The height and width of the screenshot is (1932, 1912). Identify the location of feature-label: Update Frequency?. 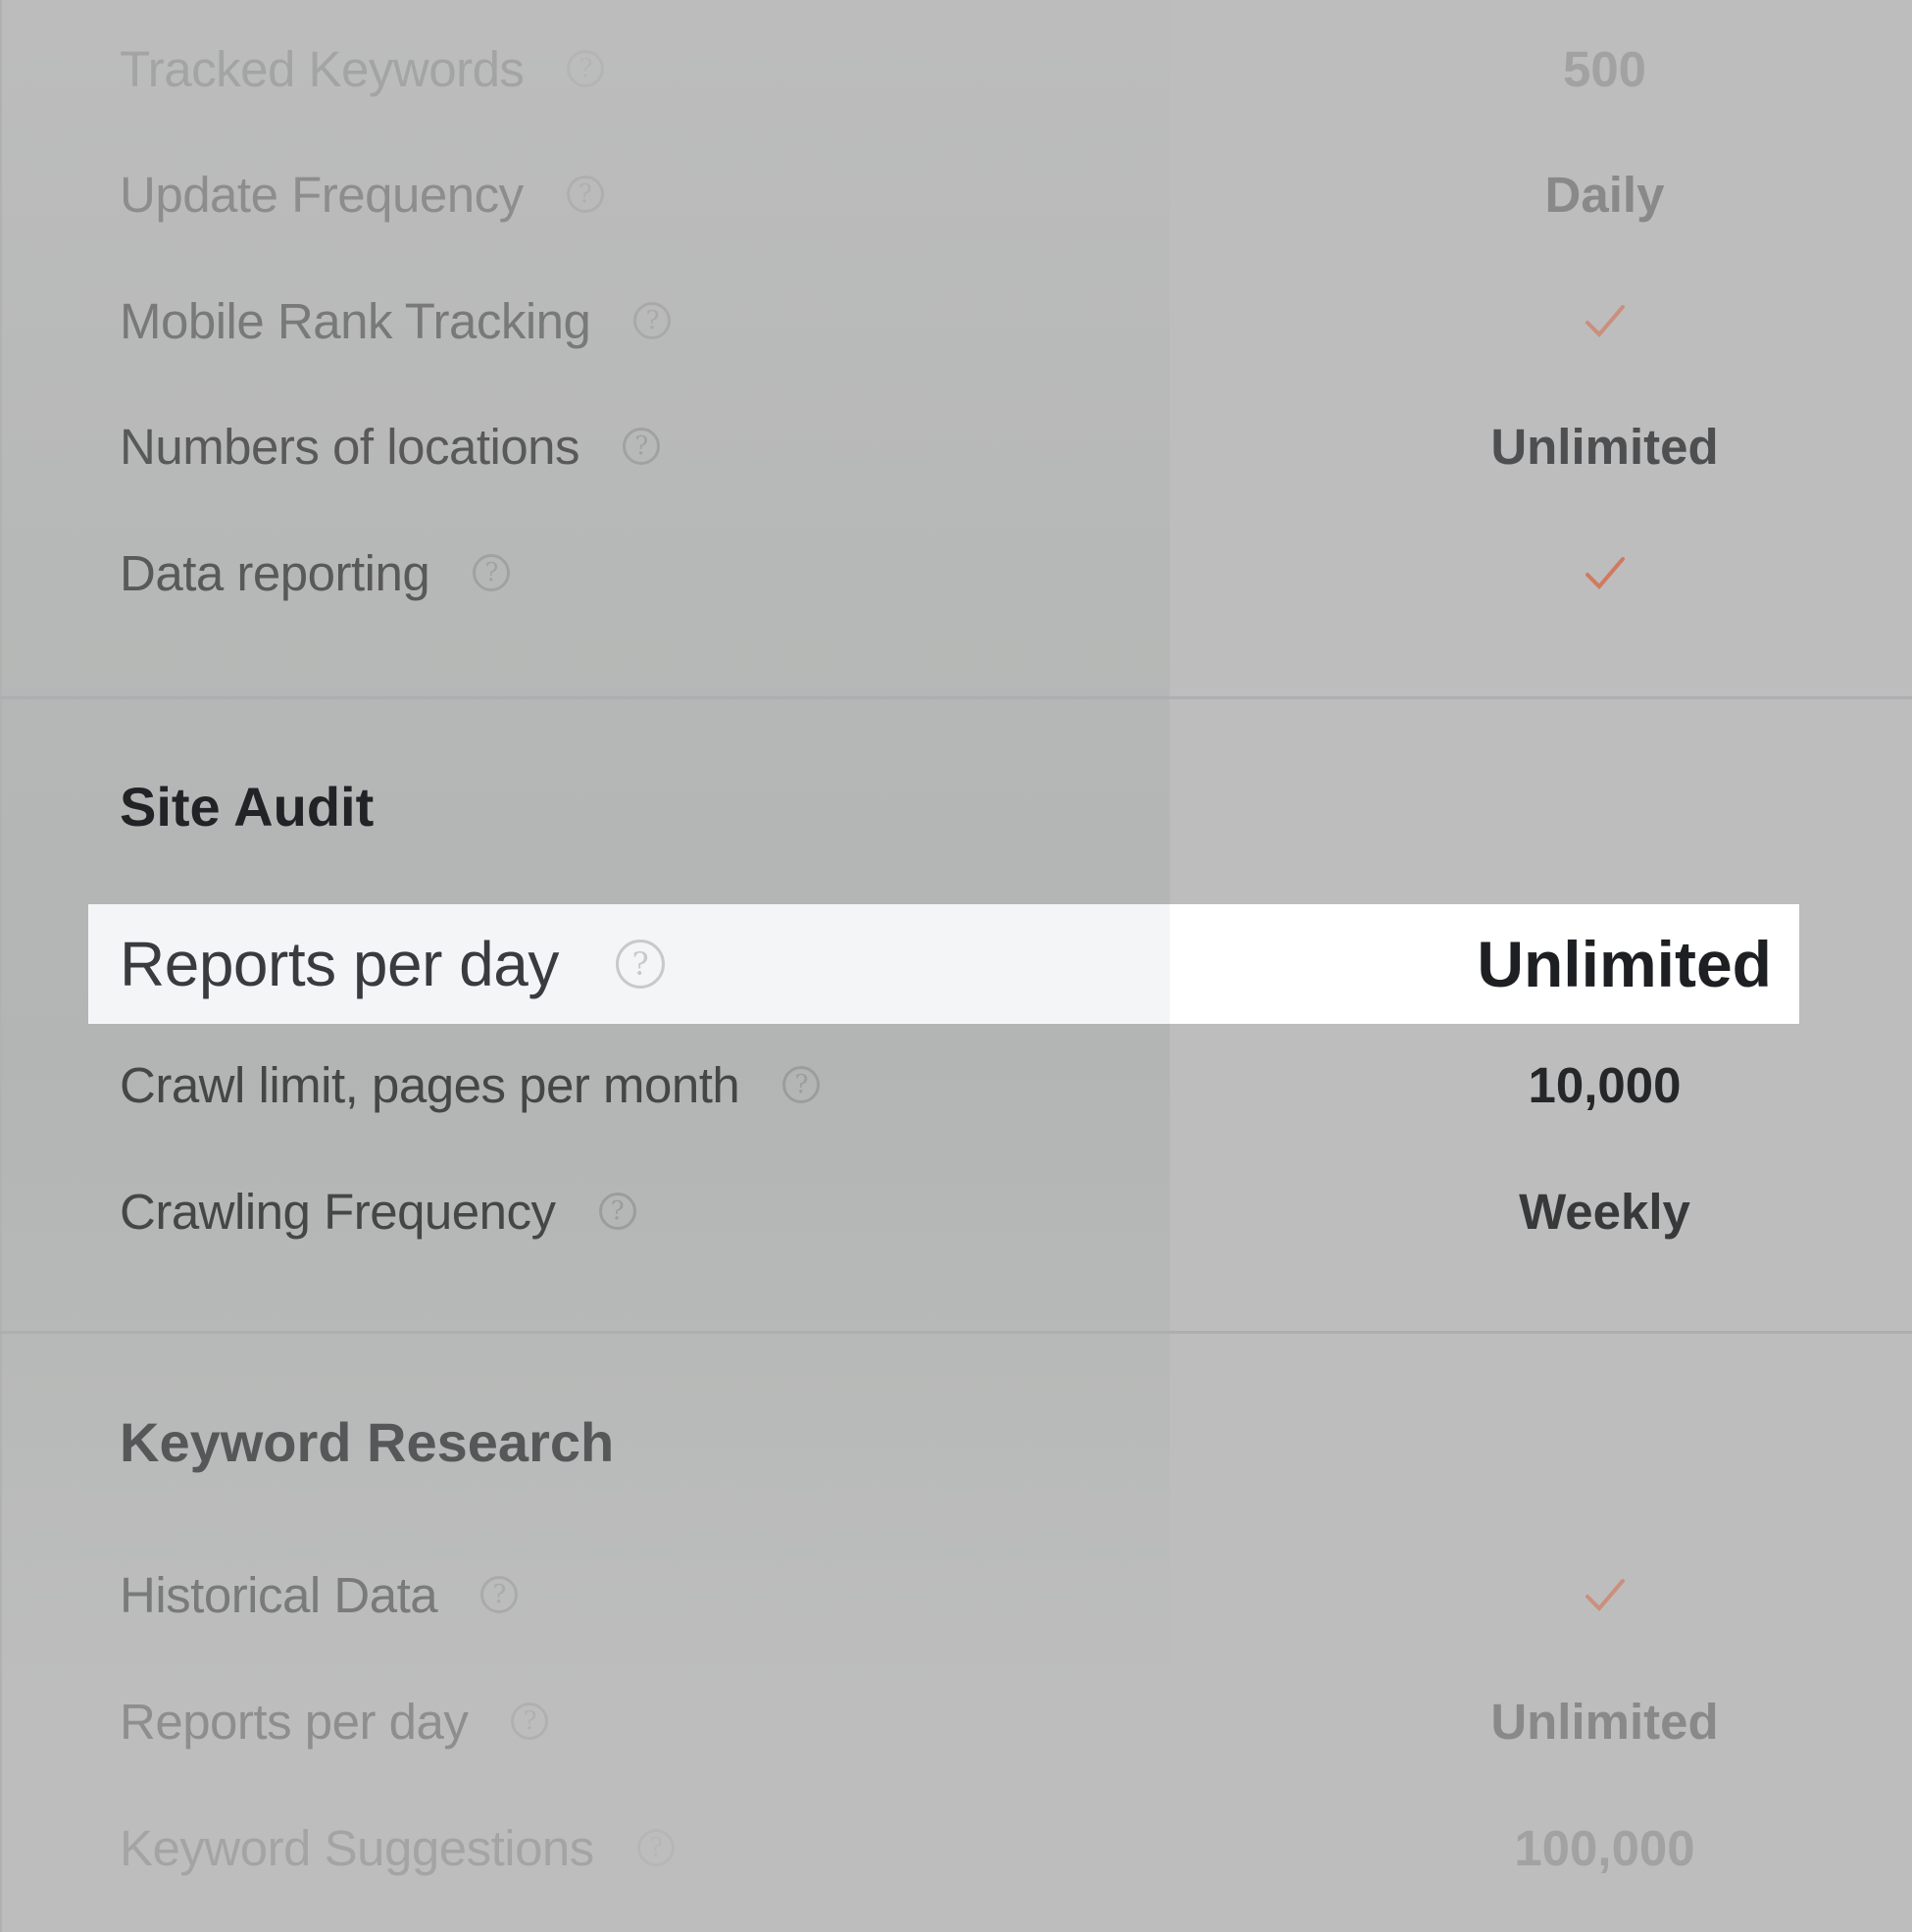
(362, 194).